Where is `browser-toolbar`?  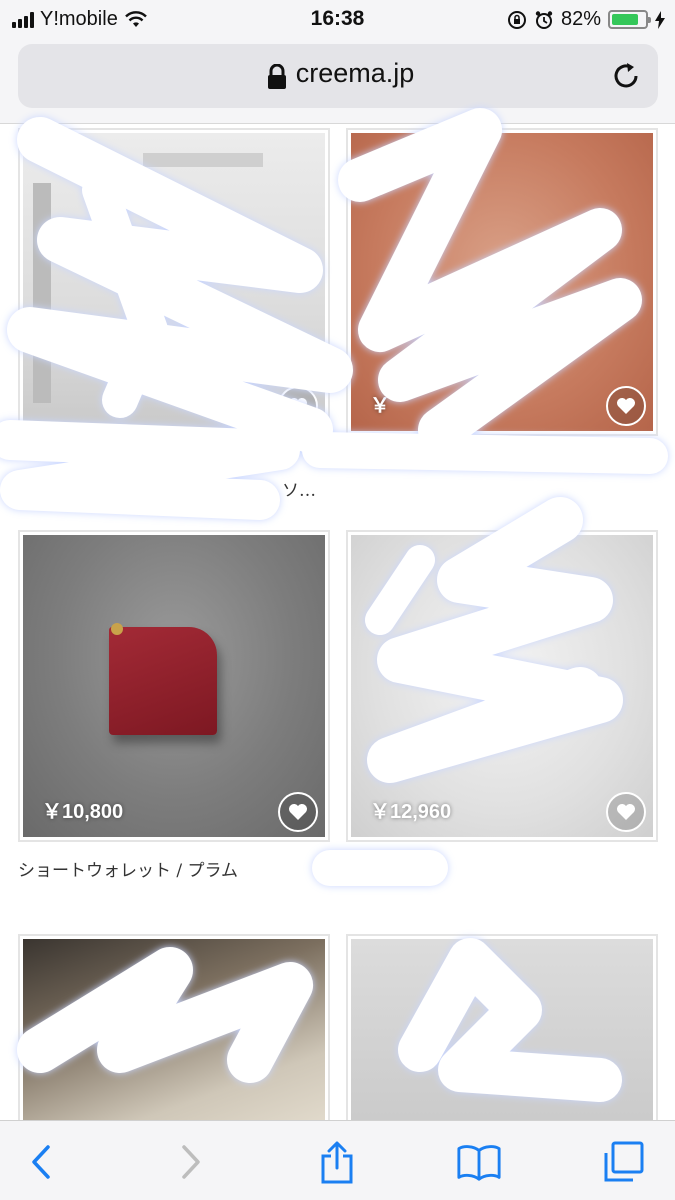 browser-toolbar is located at coordinates (337, 1160).